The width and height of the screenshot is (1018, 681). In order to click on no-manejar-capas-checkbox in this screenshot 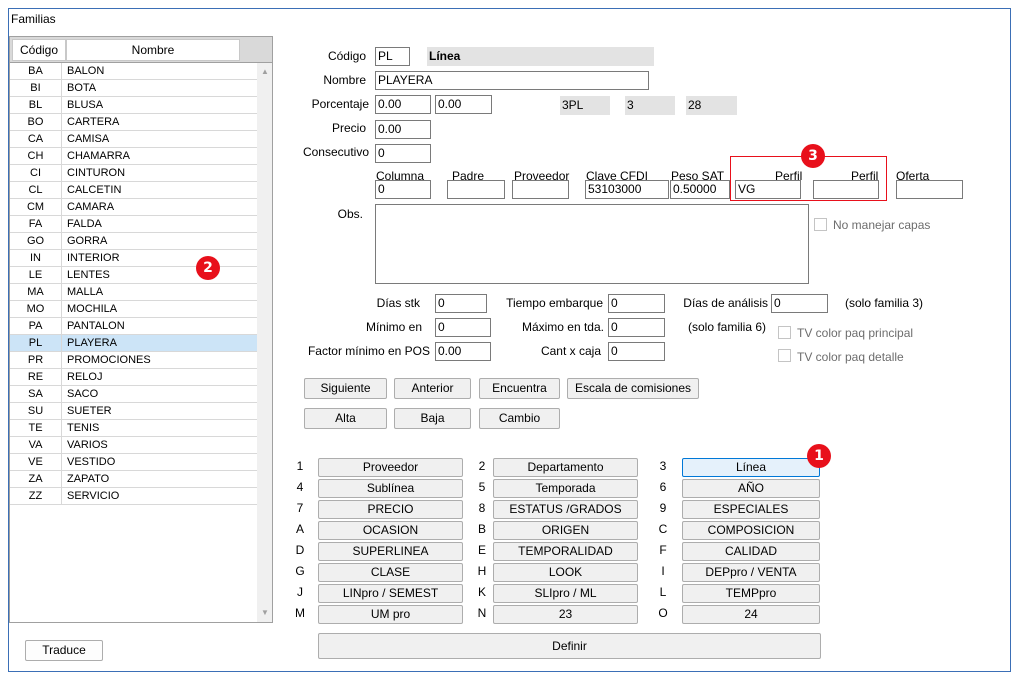, I will do `click(820, 224)`.